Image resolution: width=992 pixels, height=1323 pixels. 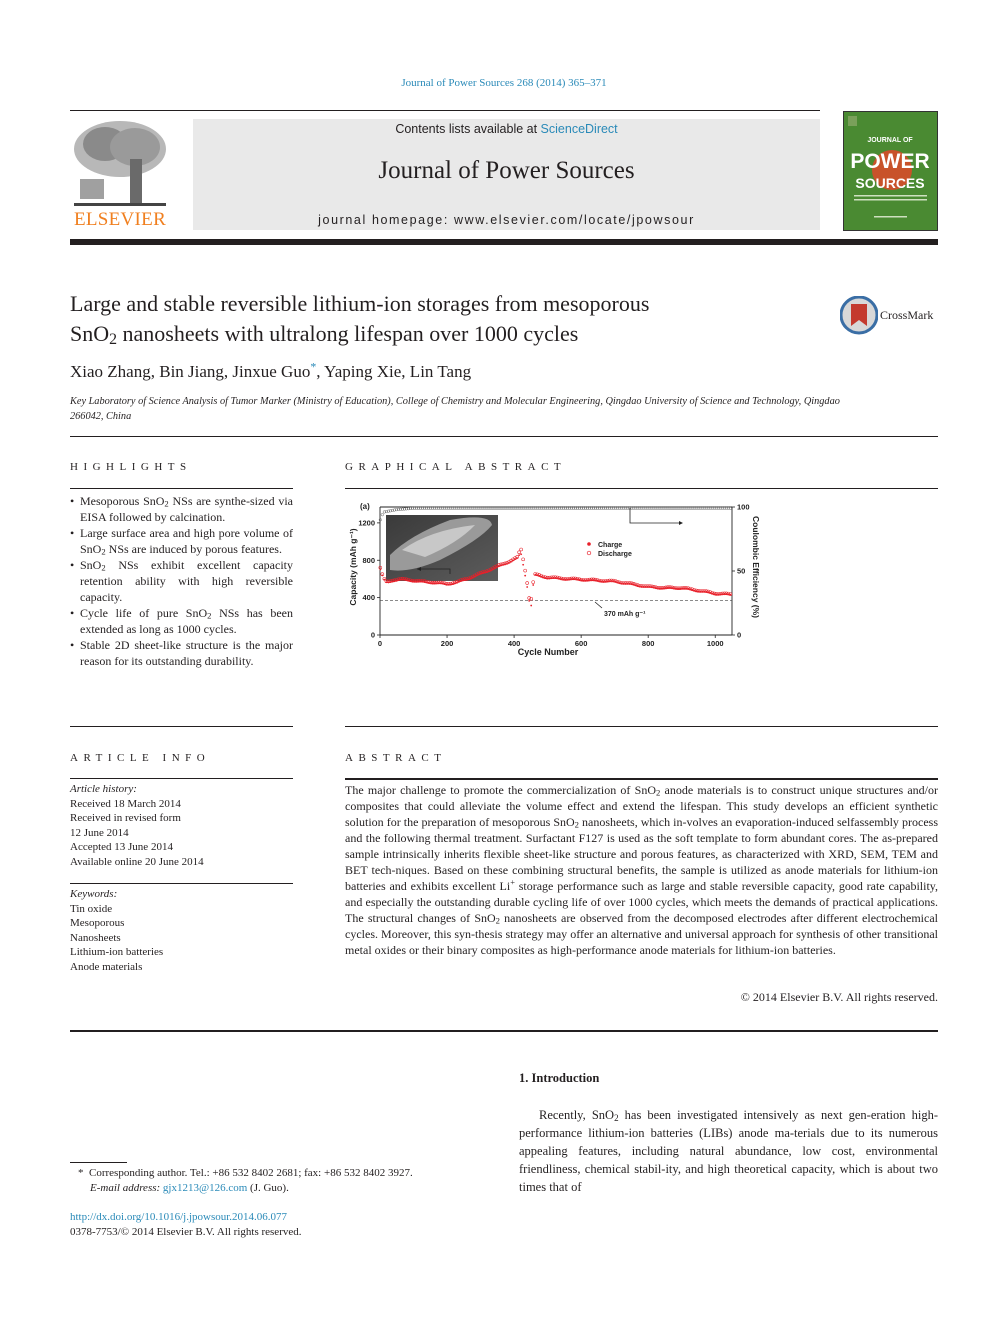 I want to click on highlight-text: Cycle life of pure SnO, so click(x=144, y=613).